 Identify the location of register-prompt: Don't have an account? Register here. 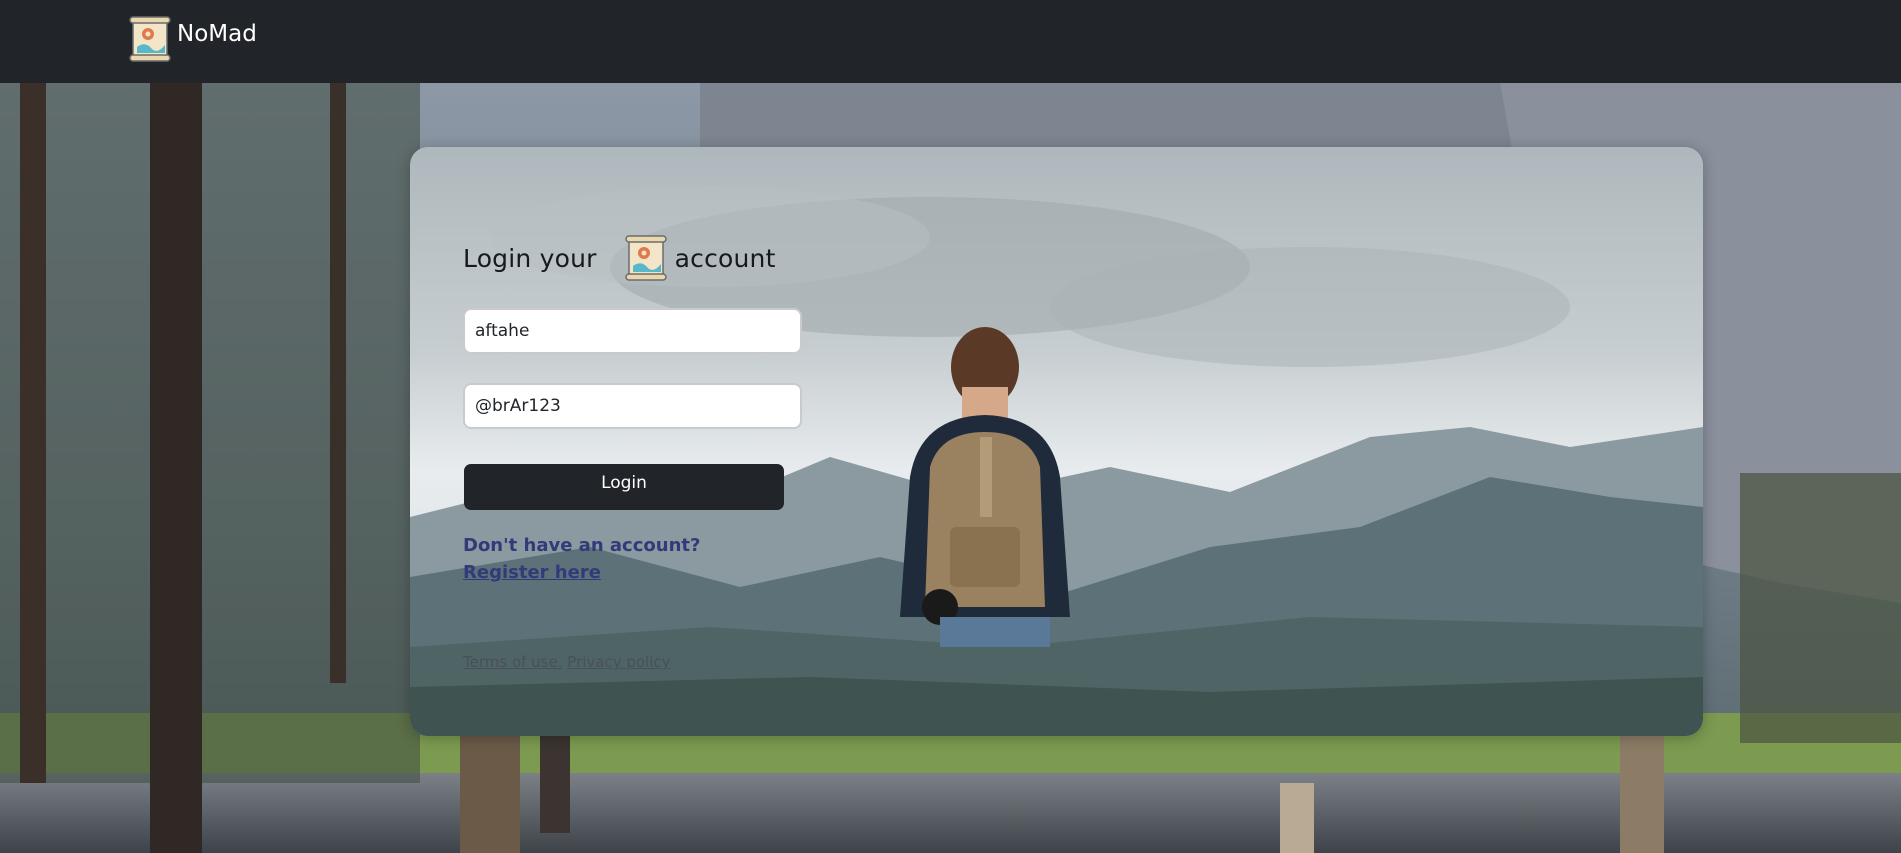
(623, 559).